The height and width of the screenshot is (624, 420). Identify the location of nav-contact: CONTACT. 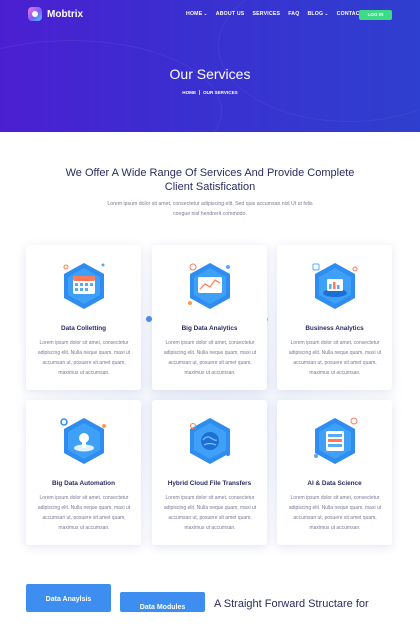
(350, 14).